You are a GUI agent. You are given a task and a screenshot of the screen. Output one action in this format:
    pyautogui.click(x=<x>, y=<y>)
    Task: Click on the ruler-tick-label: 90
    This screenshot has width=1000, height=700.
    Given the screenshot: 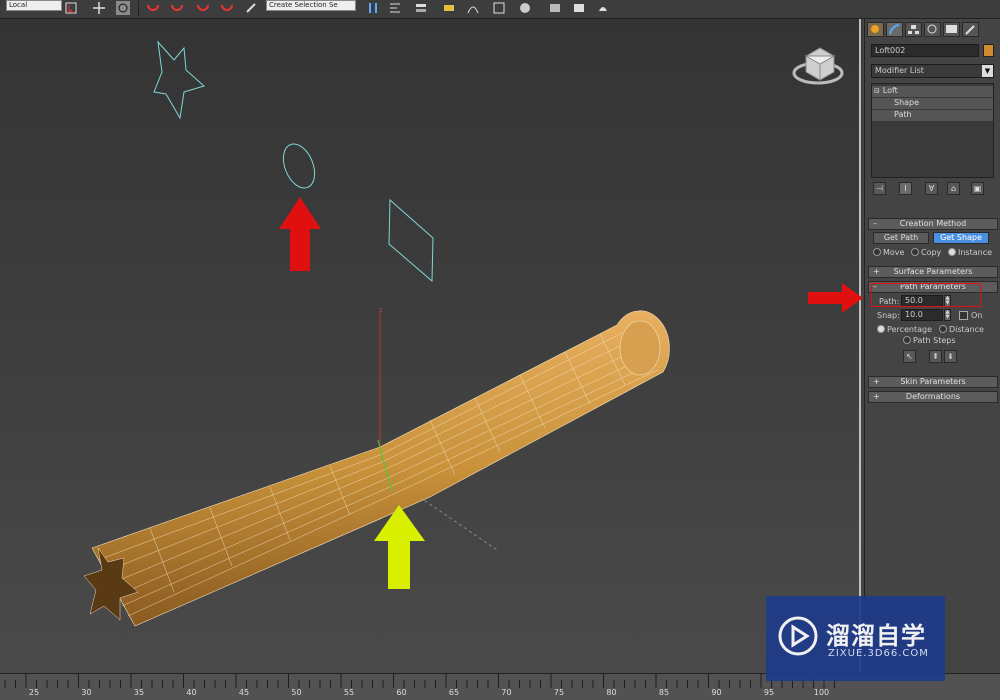 What is the action you would take?
    pyautogui.click(x=716, y=692)
    